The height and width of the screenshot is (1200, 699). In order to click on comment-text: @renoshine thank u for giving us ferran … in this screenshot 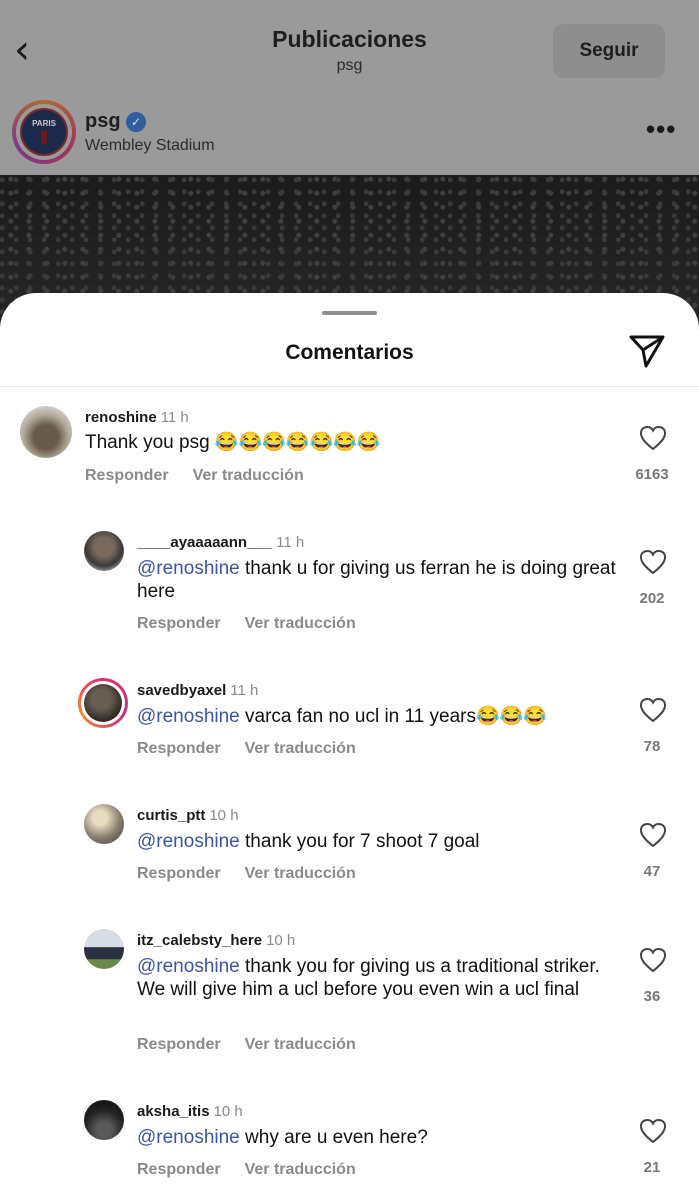, I will do `click(376, 580)`.